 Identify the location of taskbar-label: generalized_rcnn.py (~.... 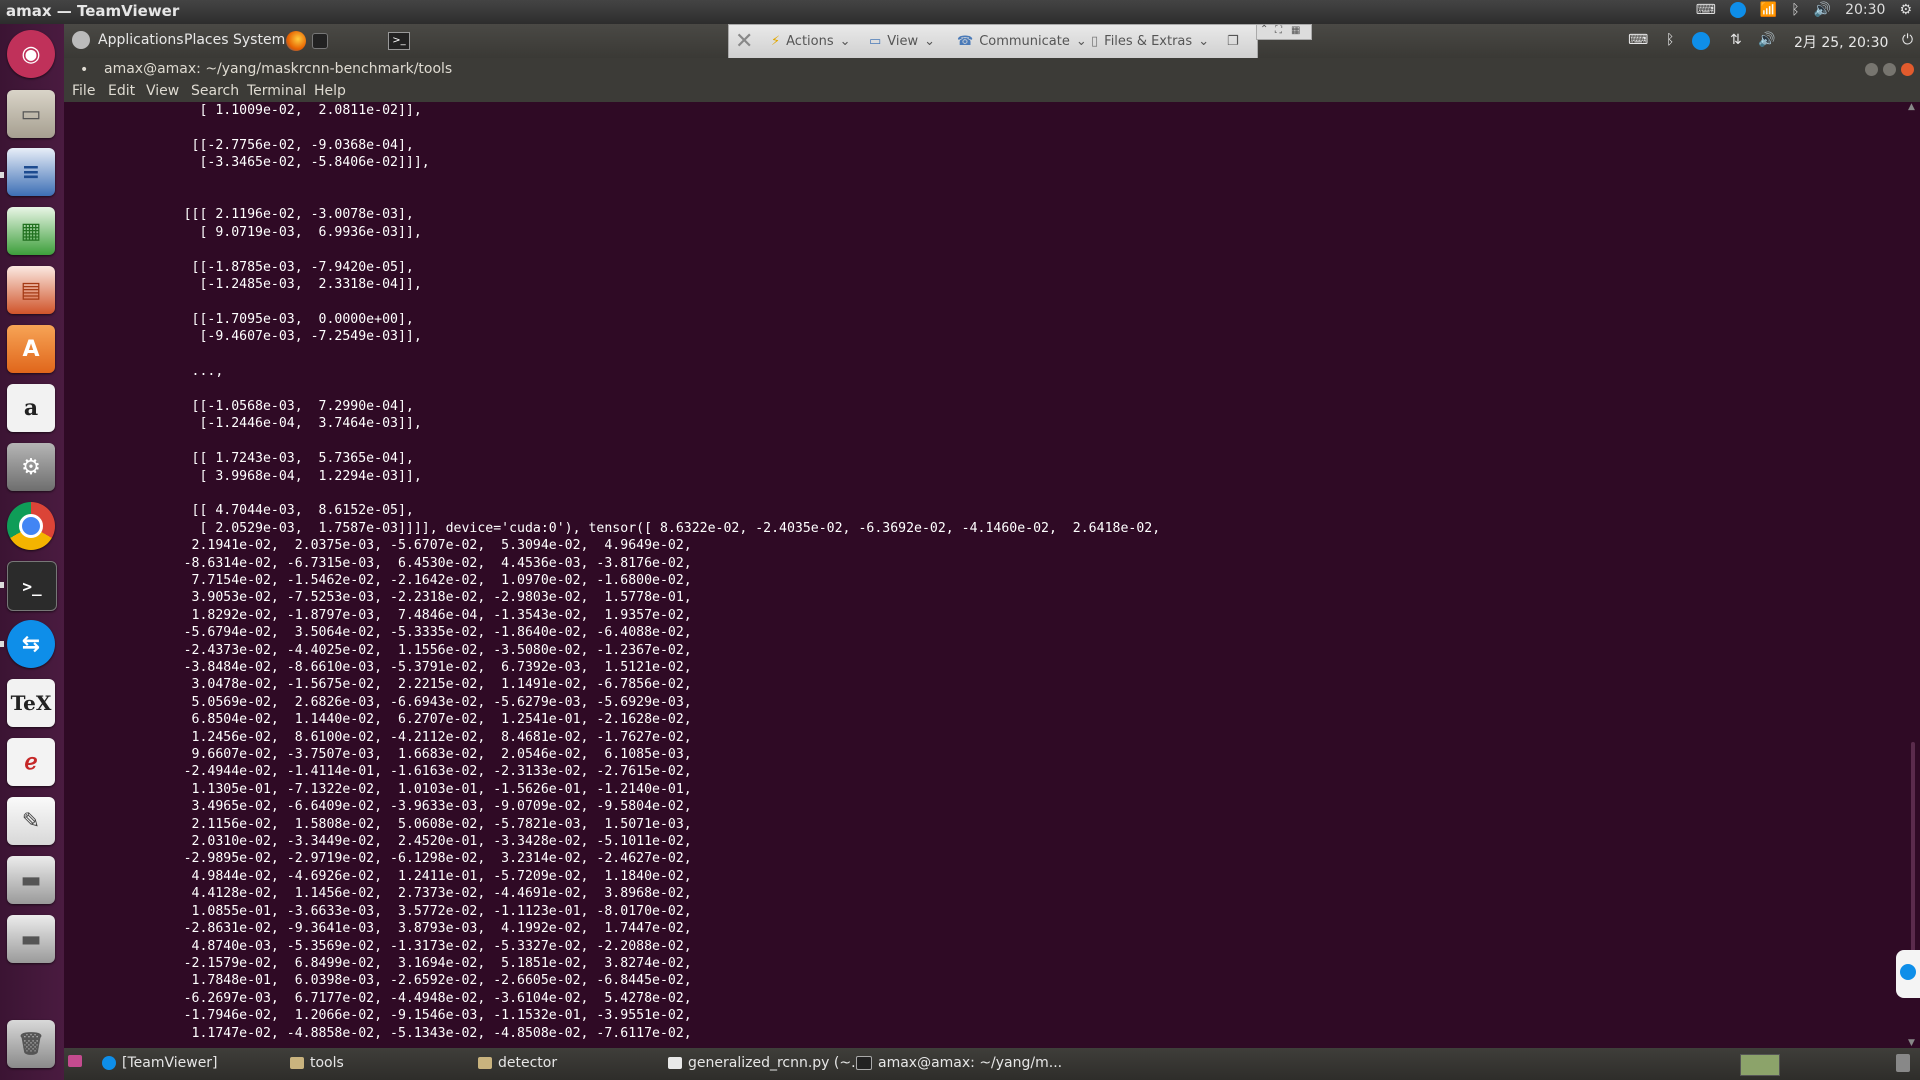
(776, 1063).